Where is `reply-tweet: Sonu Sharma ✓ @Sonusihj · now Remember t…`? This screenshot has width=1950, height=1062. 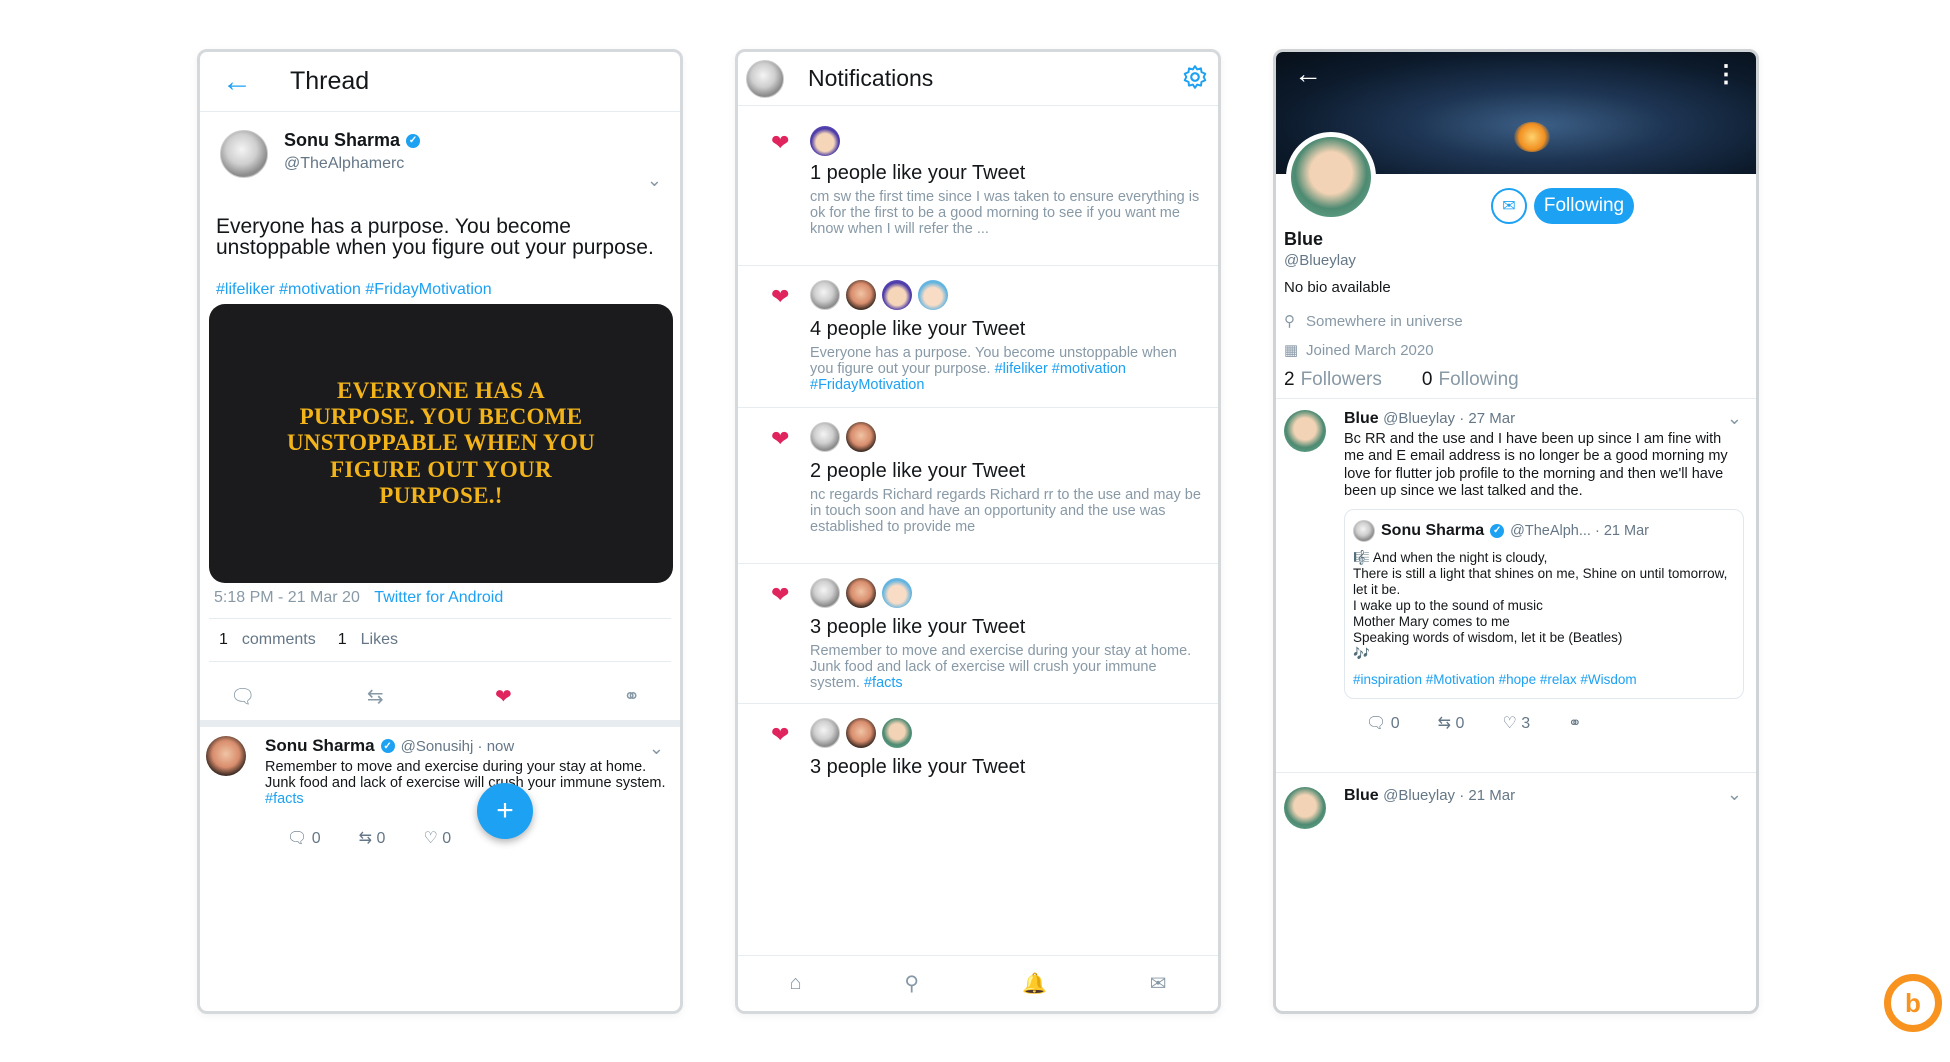 reply-tweet: Sonu Sharma ✓ @Sonusihj · now Remember t… is located at coordinates (438, 792).